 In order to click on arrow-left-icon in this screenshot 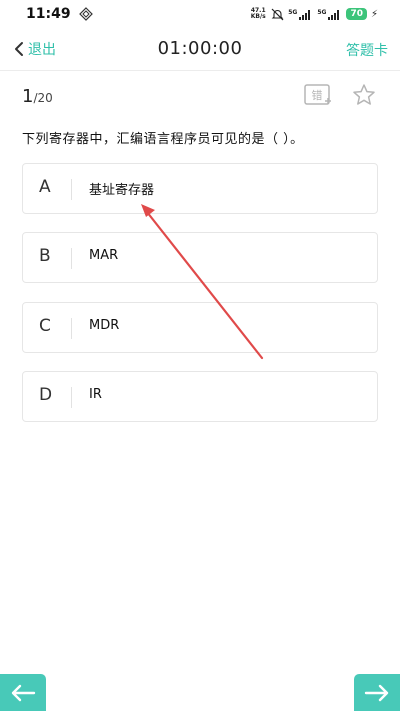, I will do `click(23, 692)`.